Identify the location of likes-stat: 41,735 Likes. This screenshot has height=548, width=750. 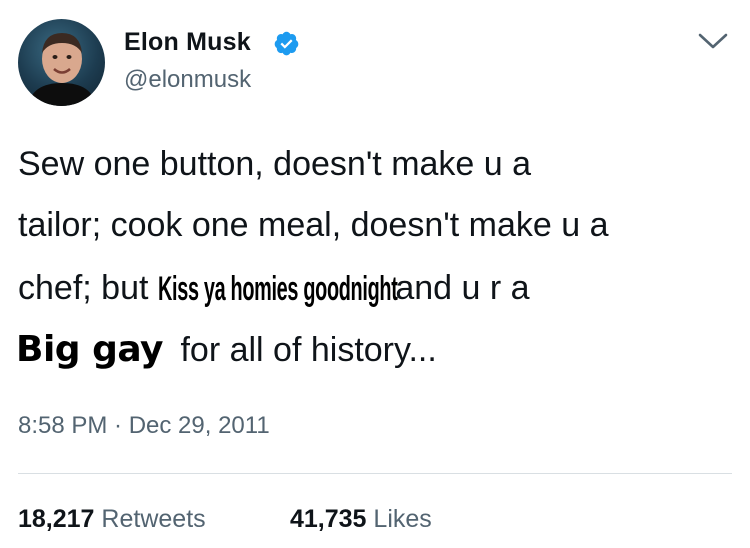
(361, 519).